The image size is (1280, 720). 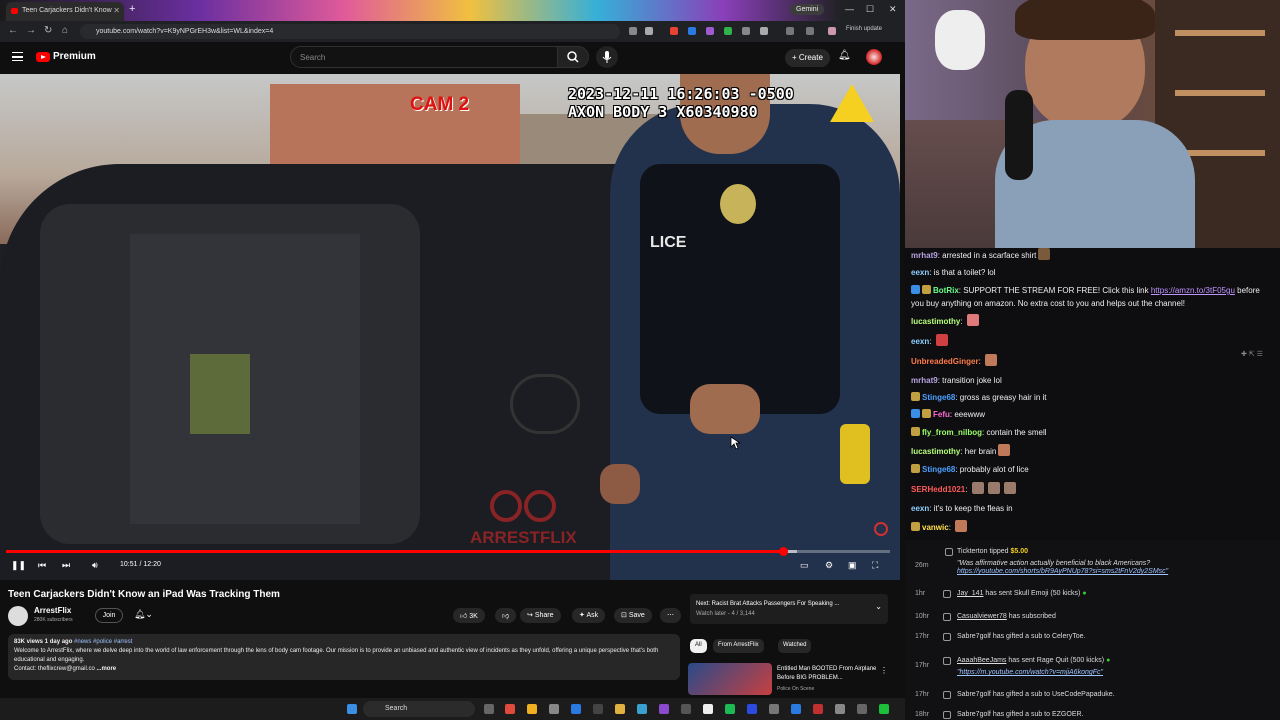 What do you see at coordinates (670, 615) in the screenshot?
I see `more-actions-icon: ⋯` at bounding box center [670, 615].